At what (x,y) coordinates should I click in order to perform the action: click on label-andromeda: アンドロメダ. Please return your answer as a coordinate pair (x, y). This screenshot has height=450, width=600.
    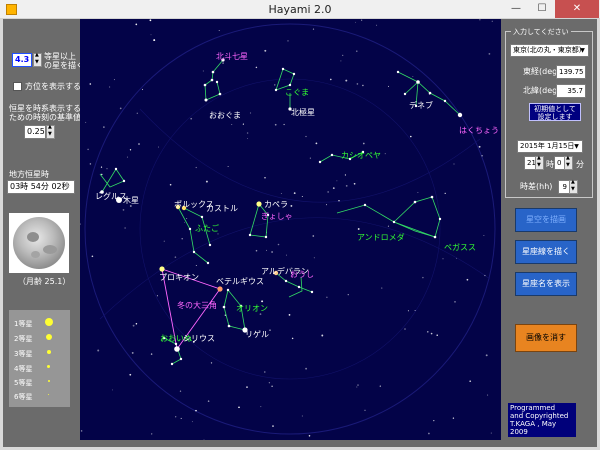
    Looking at the image, I should click on (381, 237).